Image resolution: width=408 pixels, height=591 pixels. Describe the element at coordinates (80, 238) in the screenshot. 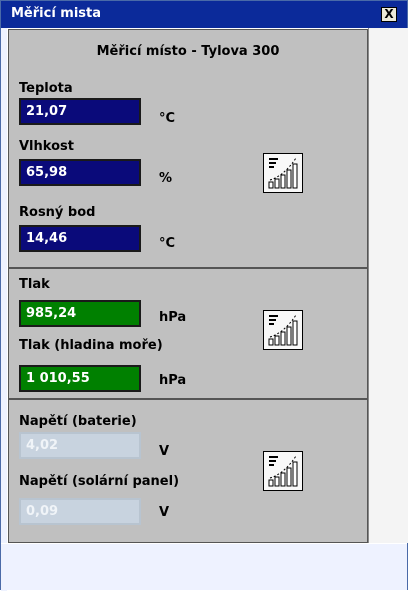

I see `dewpoint-field: 14,46` at that location.